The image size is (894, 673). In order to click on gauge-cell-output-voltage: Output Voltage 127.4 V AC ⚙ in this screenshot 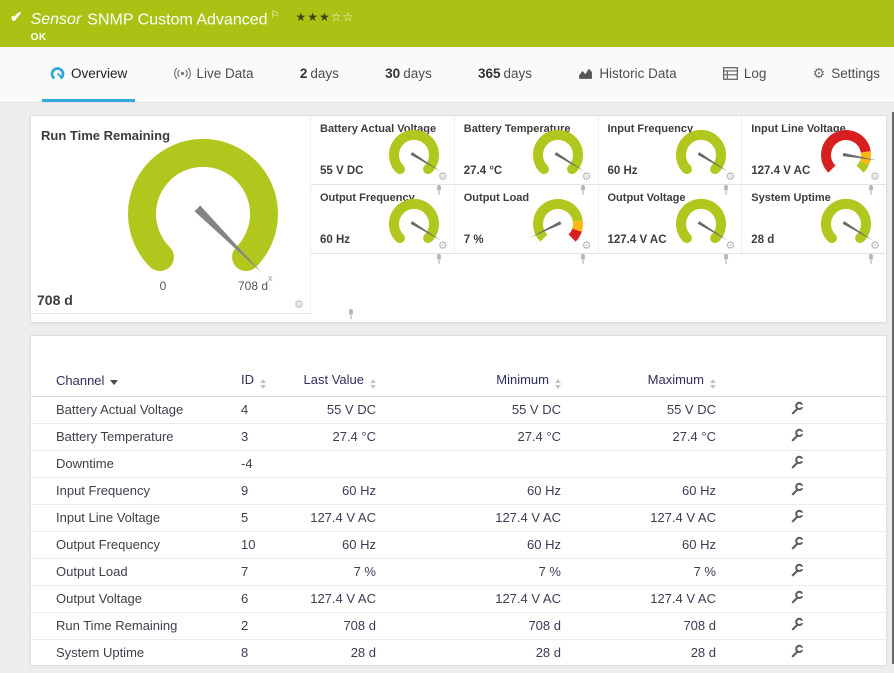, I will do `click(670, 224)`.